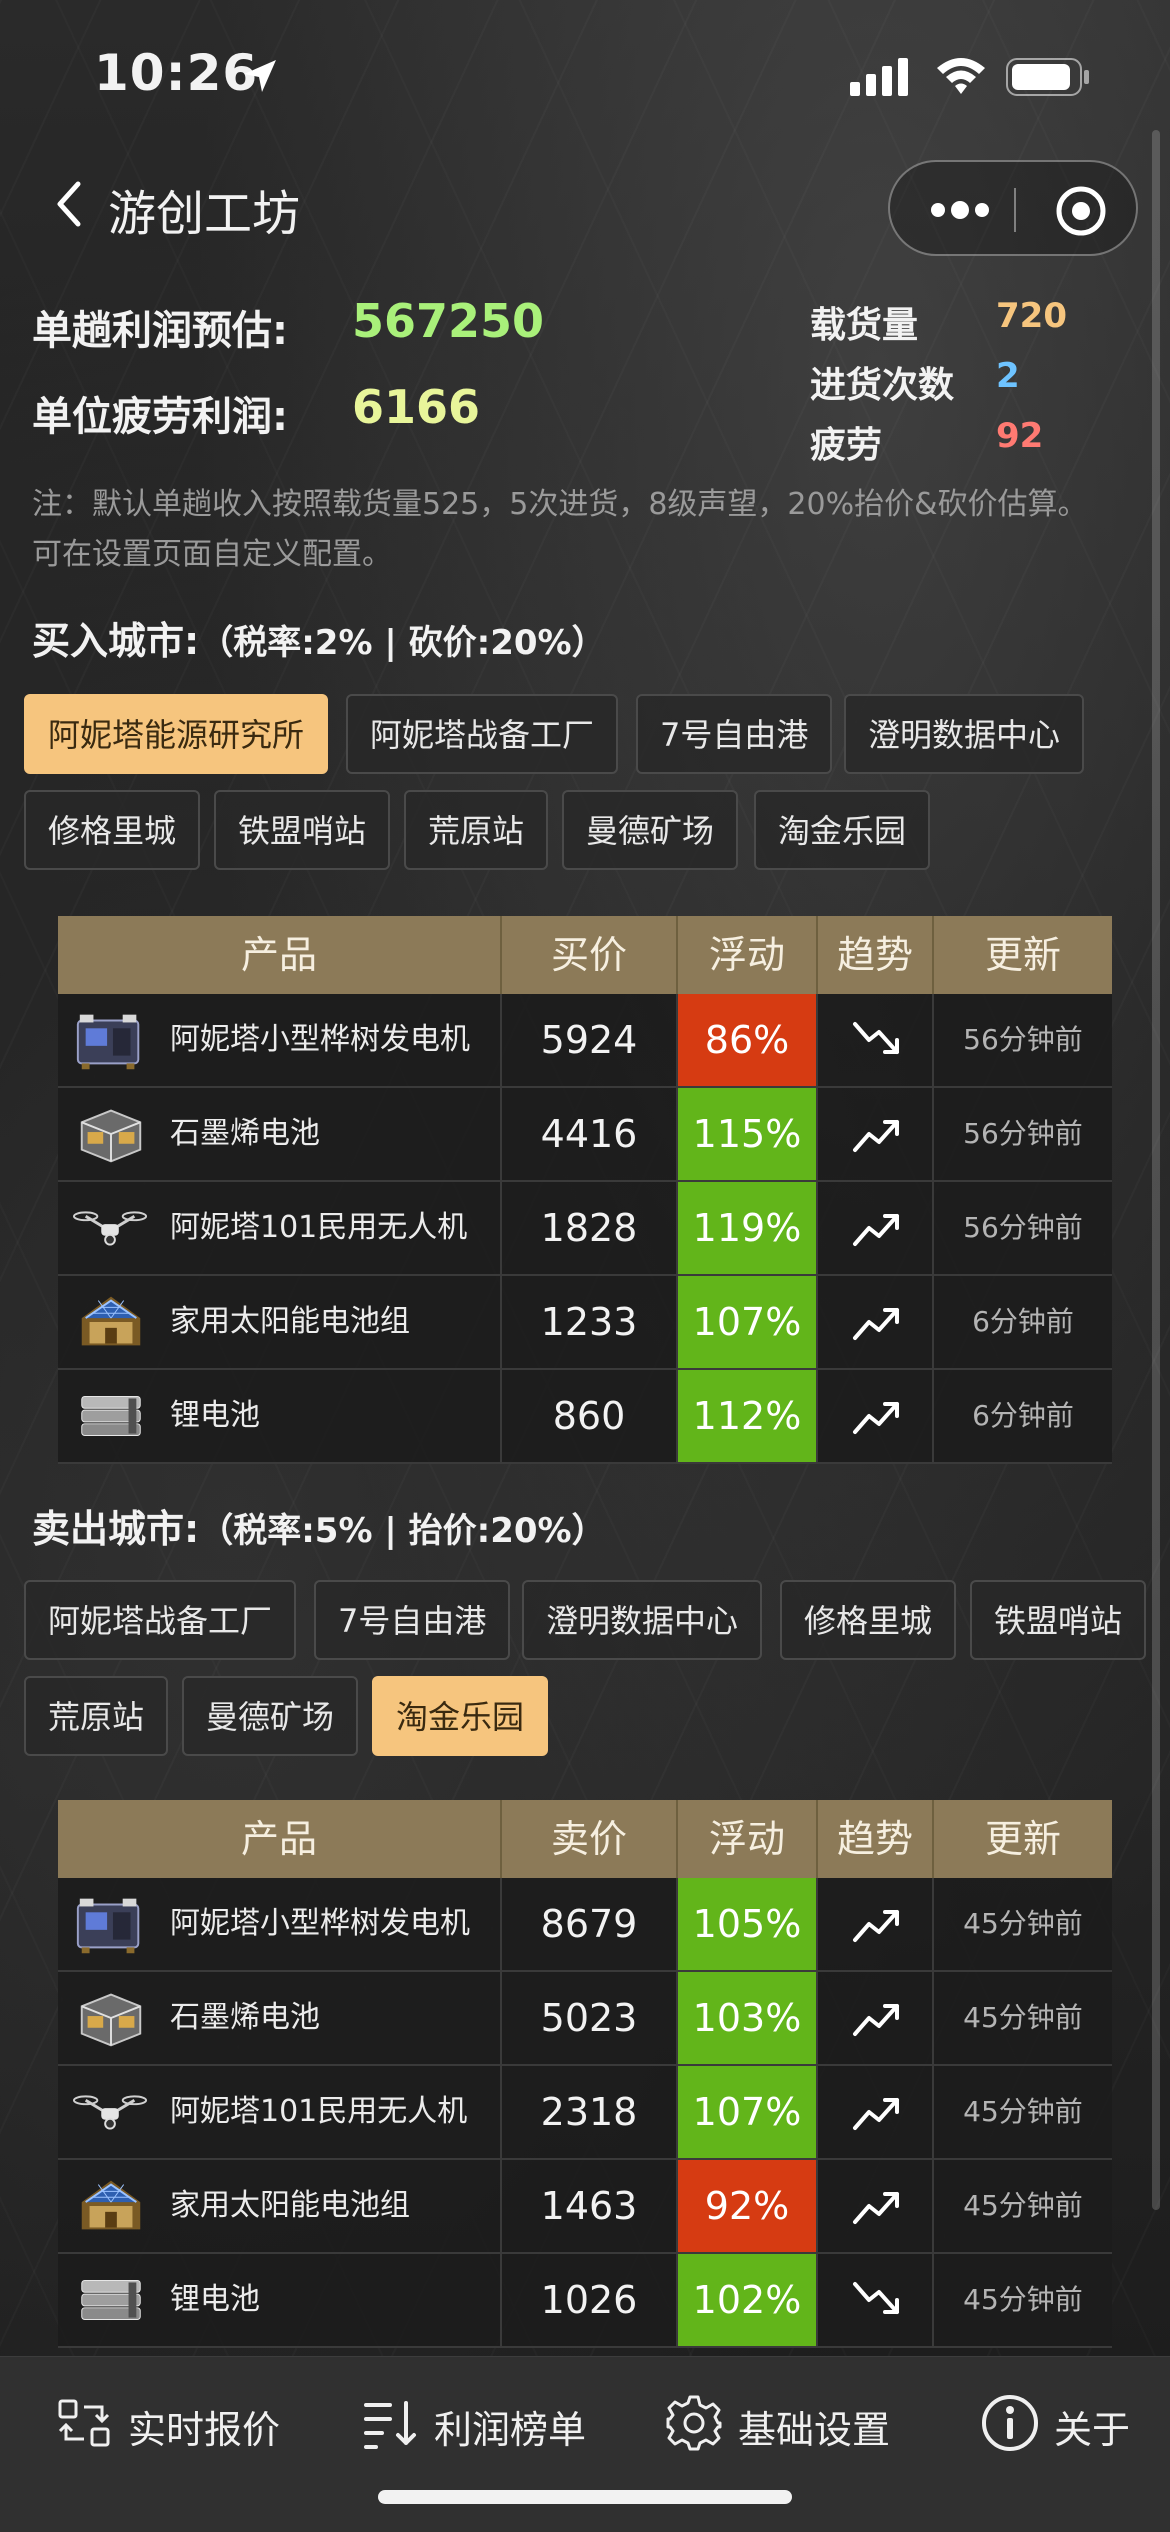 This screenshot has height=2532, width=1170. Describe the element at coordinates (585, 1323) in the screenshot. I see `table-row: 家用太阳能电池组 1233 107% 6分钟前` at that location.